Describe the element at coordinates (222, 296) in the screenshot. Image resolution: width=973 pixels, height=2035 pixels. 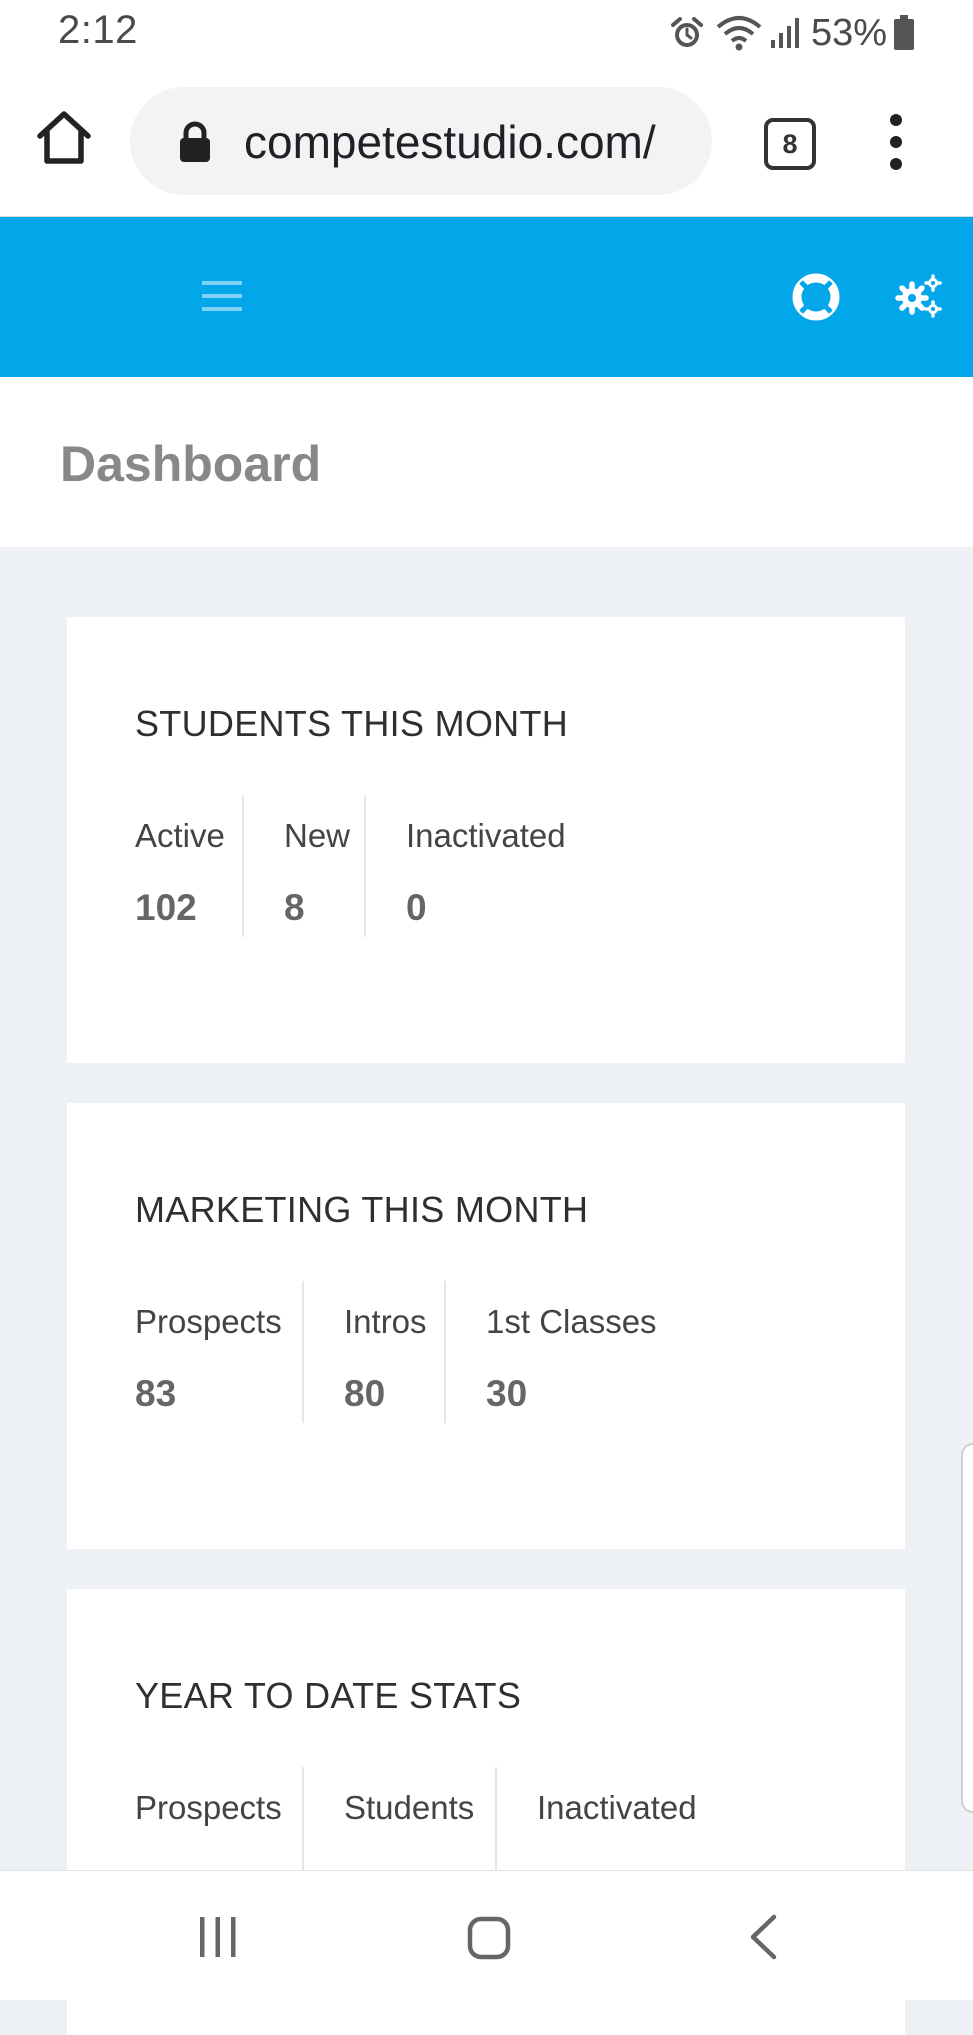
I see `hamburger-menu-icon` at that location.